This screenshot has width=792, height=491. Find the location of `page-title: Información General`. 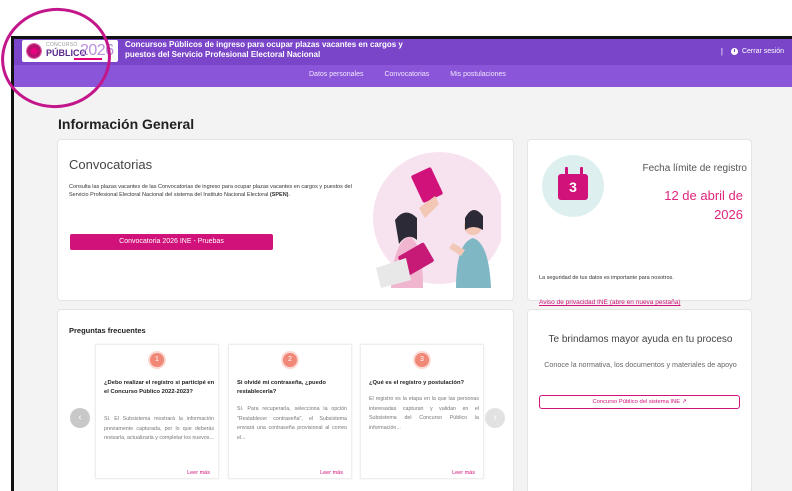

page-title: Información General is located at coordinates (126, 124).